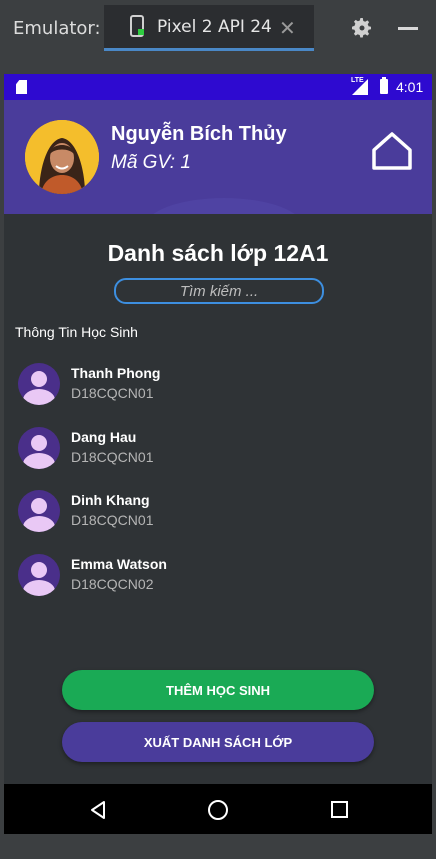 The image size is (436, 859). Describe the element at coordinates (218, 87) in the screenshot. I see `status-bar: LTE 4:01` at that location.